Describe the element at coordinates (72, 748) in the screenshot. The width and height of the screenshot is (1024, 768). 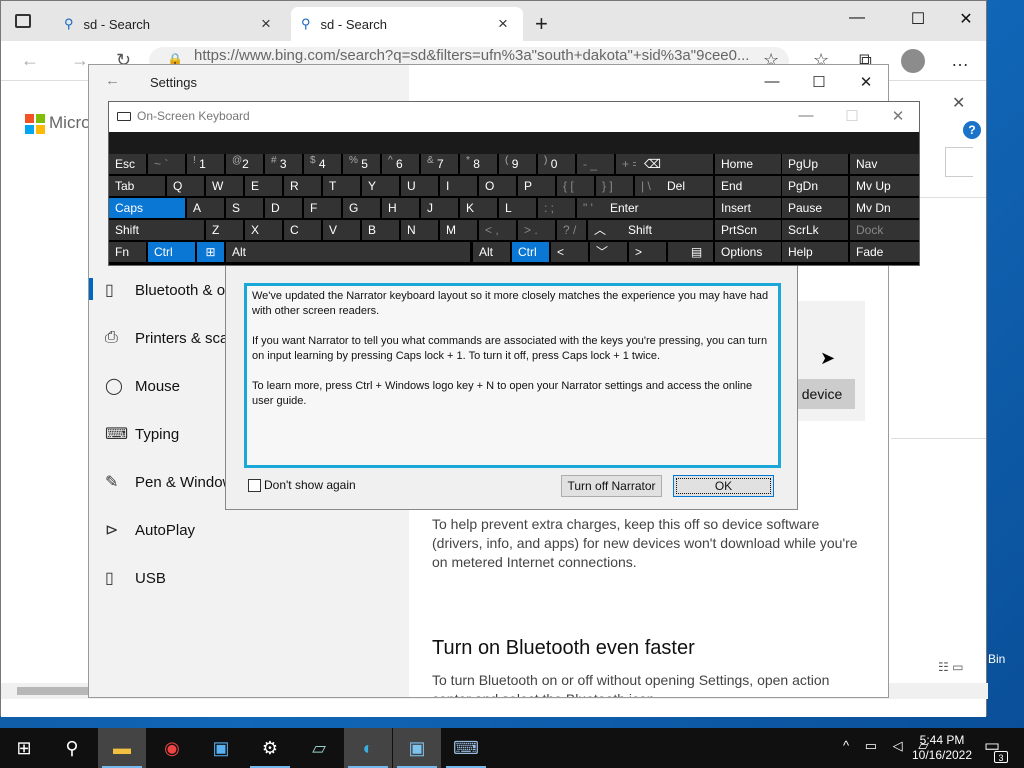
I see `search-icon: ⚲` at that location.